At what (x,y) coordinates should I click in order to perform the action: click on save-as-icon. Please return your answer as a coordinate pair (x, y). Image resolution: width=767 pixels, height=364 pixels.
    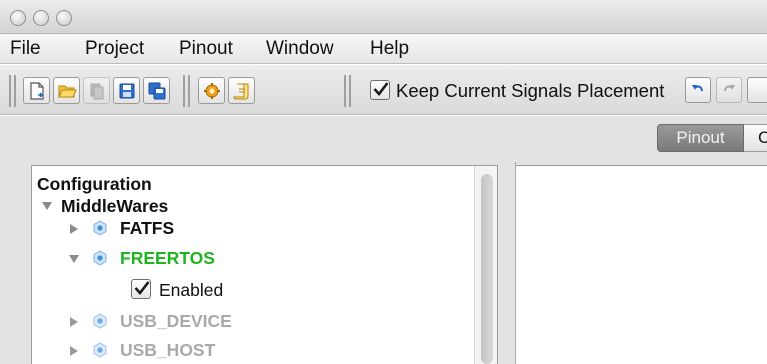
    Looking at the image, I should click on (157, 91).